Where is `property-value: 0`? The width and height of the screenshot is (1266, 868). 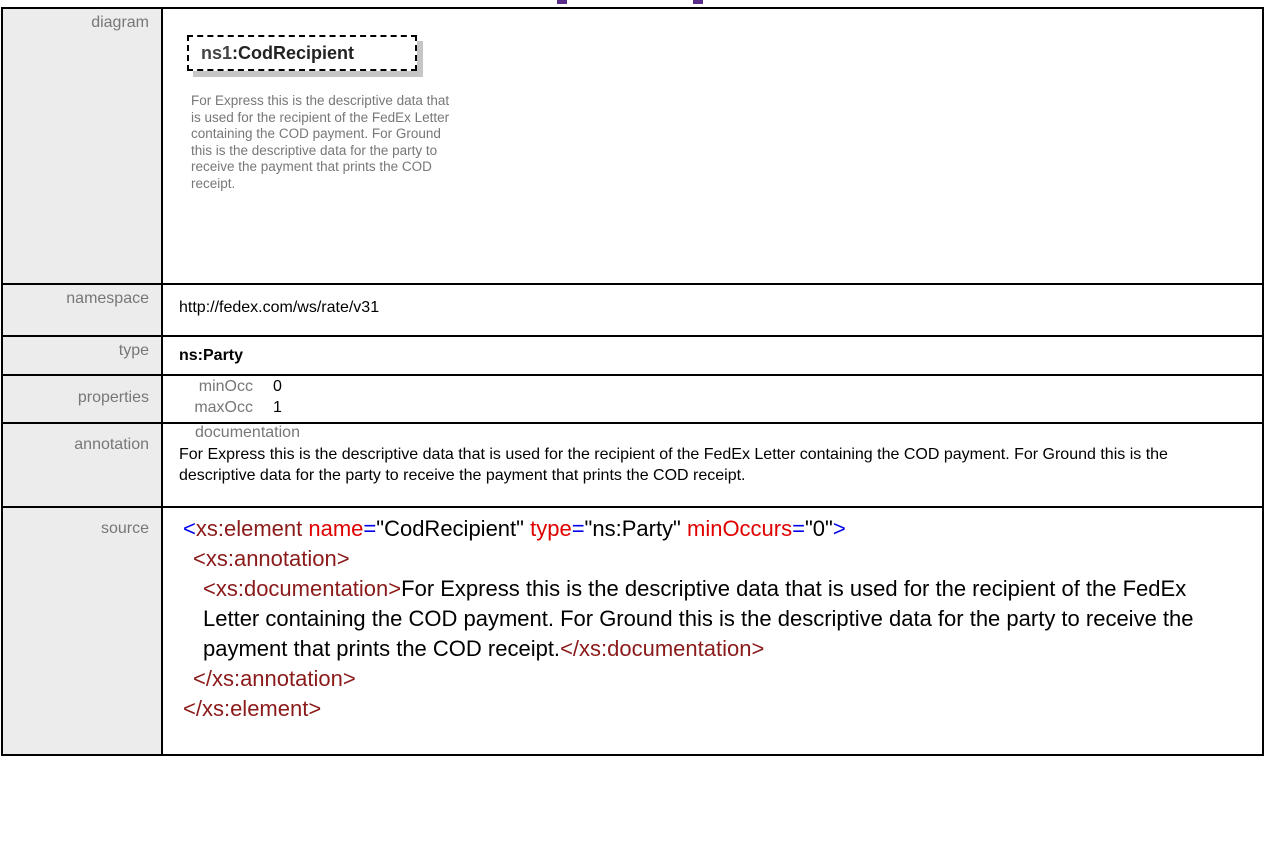 property-value: 0 is located at coordinates (277, 386).